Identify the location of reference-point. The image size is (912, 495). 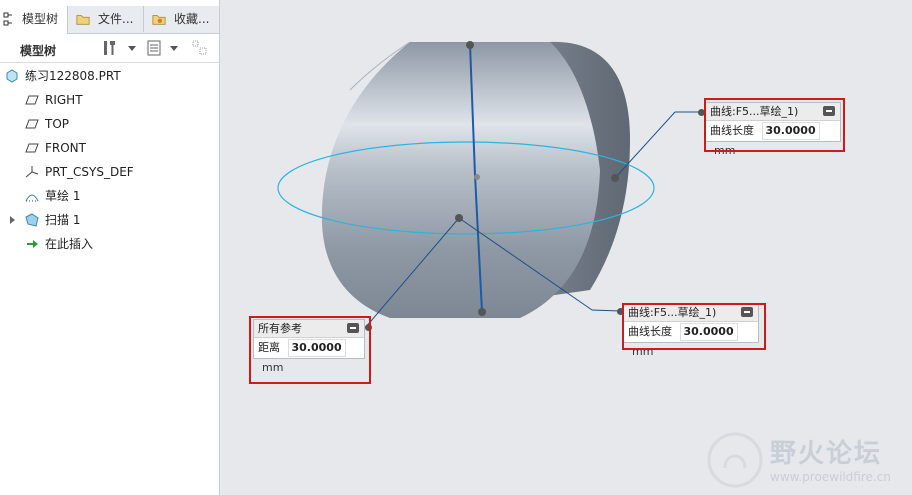
(459, 218).